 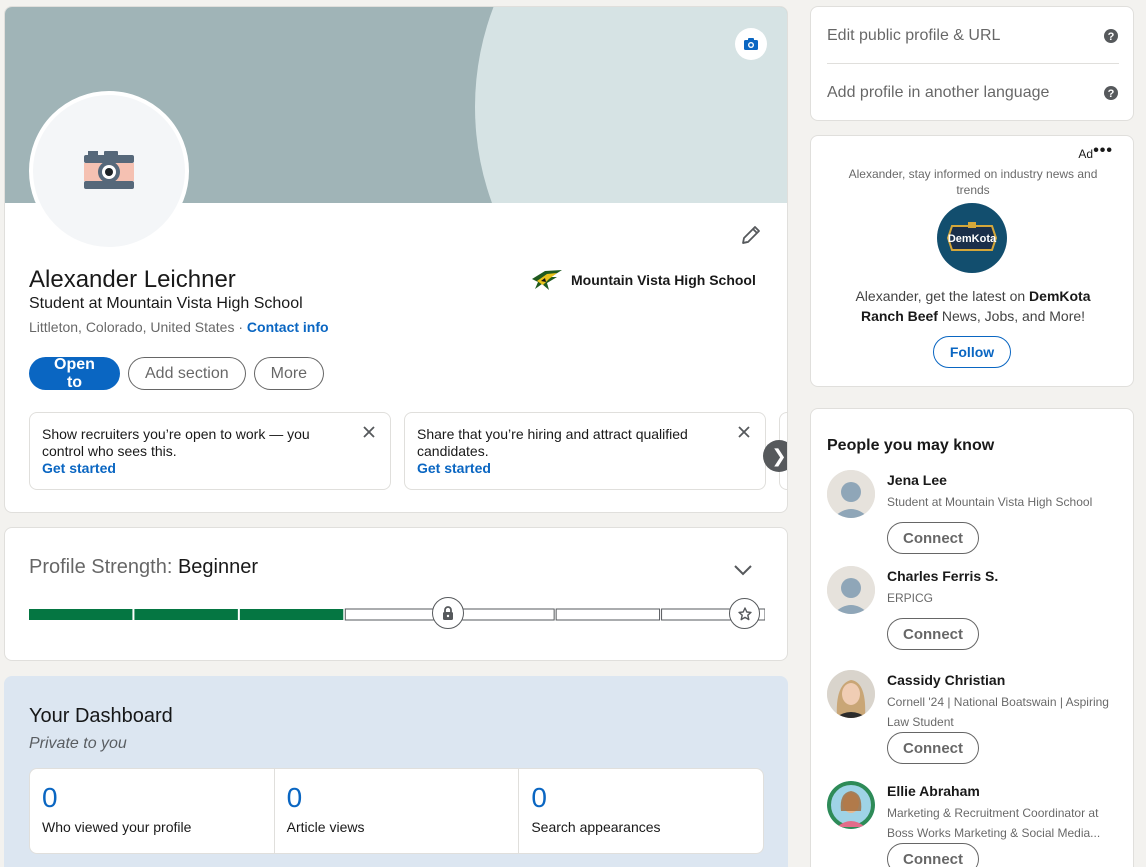 I want to click on stat-article-views: 0 Article views, so click(x=397, y=811).